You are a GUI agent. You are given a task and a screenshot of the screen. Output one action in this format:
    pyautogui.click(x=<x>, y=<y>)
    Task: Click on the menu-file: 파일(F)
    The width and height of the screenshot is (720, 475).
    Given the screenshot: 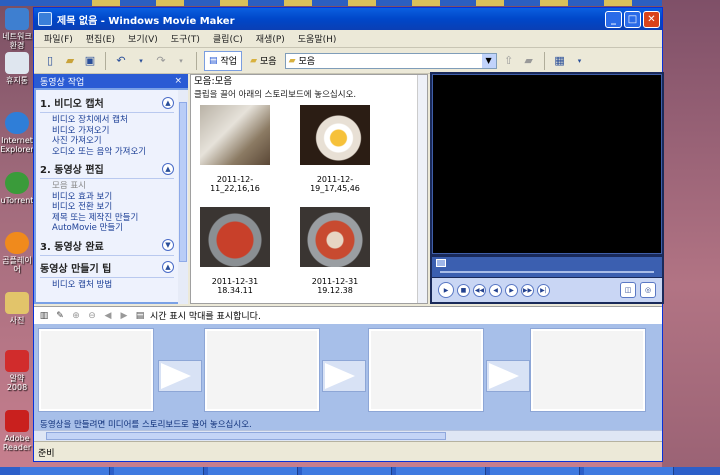 What is the action you would take?
    pyautogui.click(x=58, y=38)
    